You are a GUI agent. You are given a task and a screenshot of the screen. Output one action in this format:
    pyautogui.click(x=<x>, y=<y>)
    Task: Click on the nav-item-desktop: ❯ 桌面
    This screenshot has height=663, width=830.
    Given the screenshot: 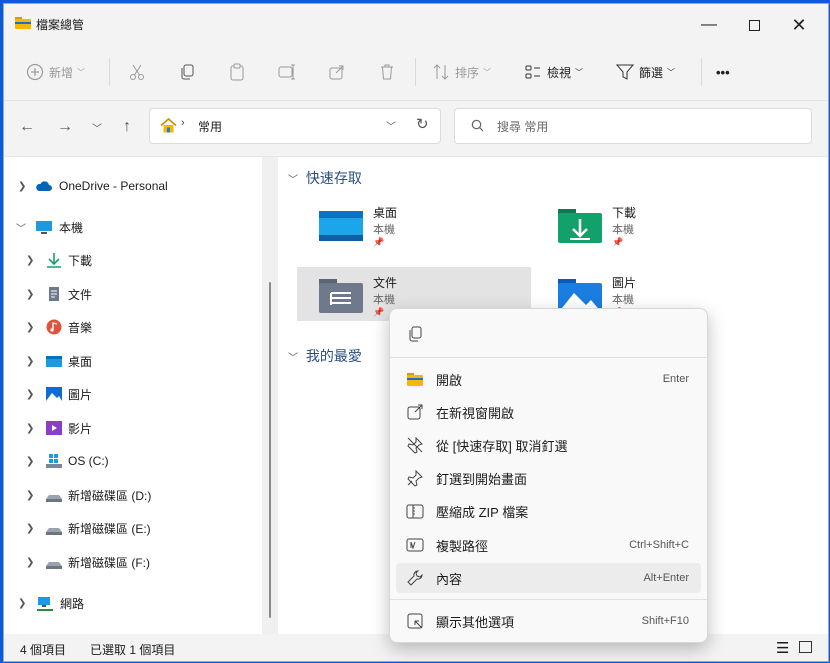 What is the action you would take?
    pyautogui.click(x=134, y=361)
    